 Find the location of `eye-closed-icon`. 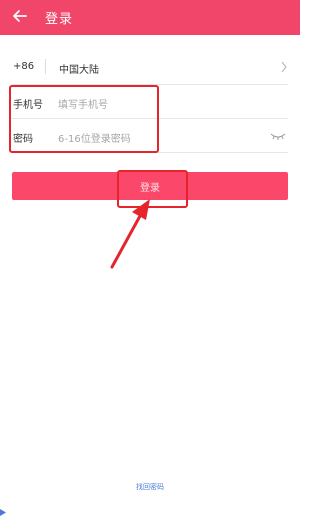

eye-closed-icon is located at coordinates (278, 136).